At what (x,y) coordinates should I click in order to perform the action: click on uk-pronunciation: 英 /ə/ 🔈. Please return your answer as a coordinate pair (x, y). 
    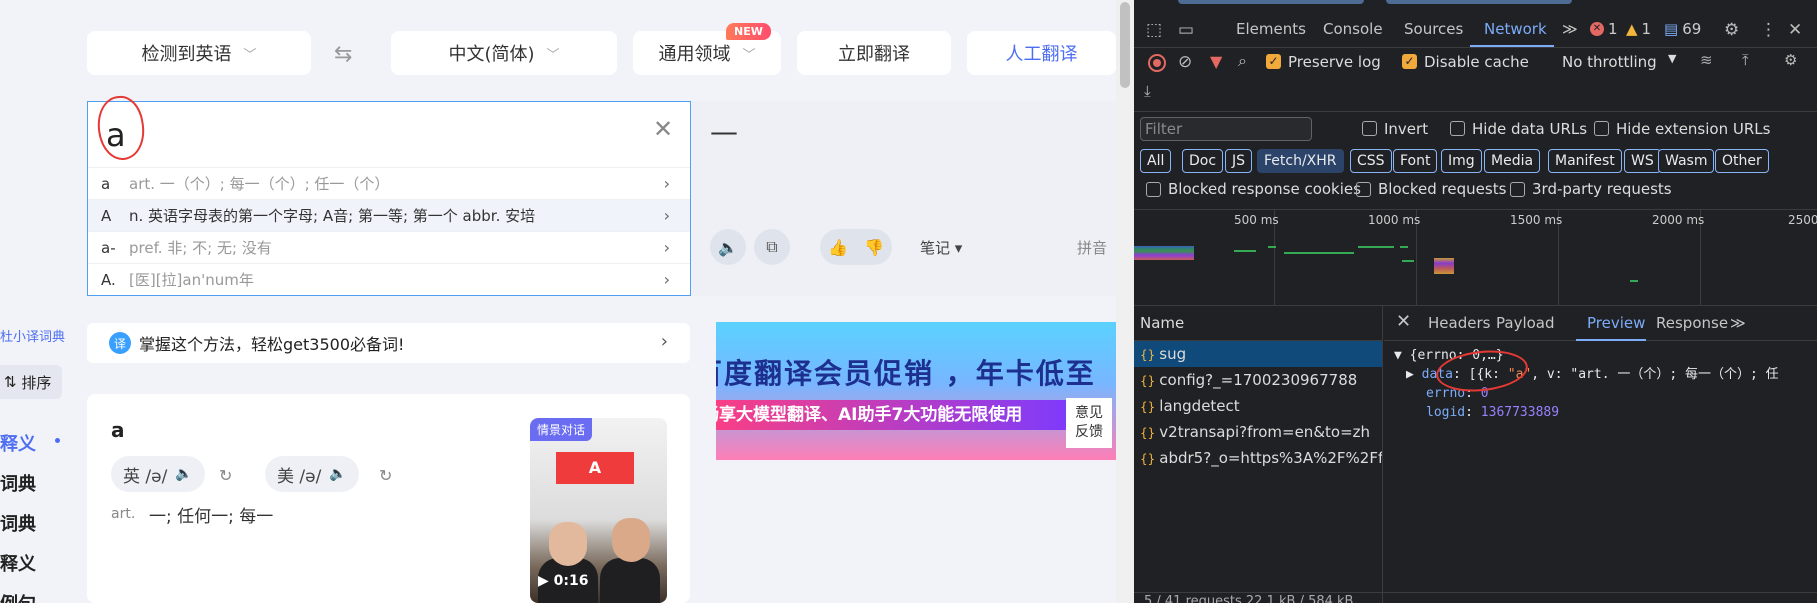
    Looking at the image, I should click on (158, 474).